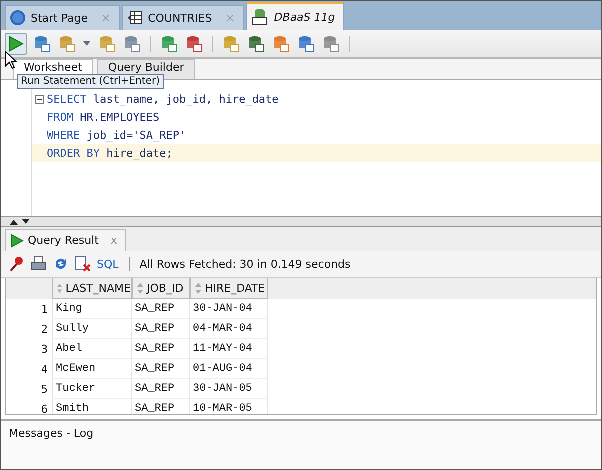 Image resolution: width=602 pixels, height=470 pixels. Describe the element at coordinates (161, 288) in the screenshot. I see `column-header: JOB_ID` at that location.